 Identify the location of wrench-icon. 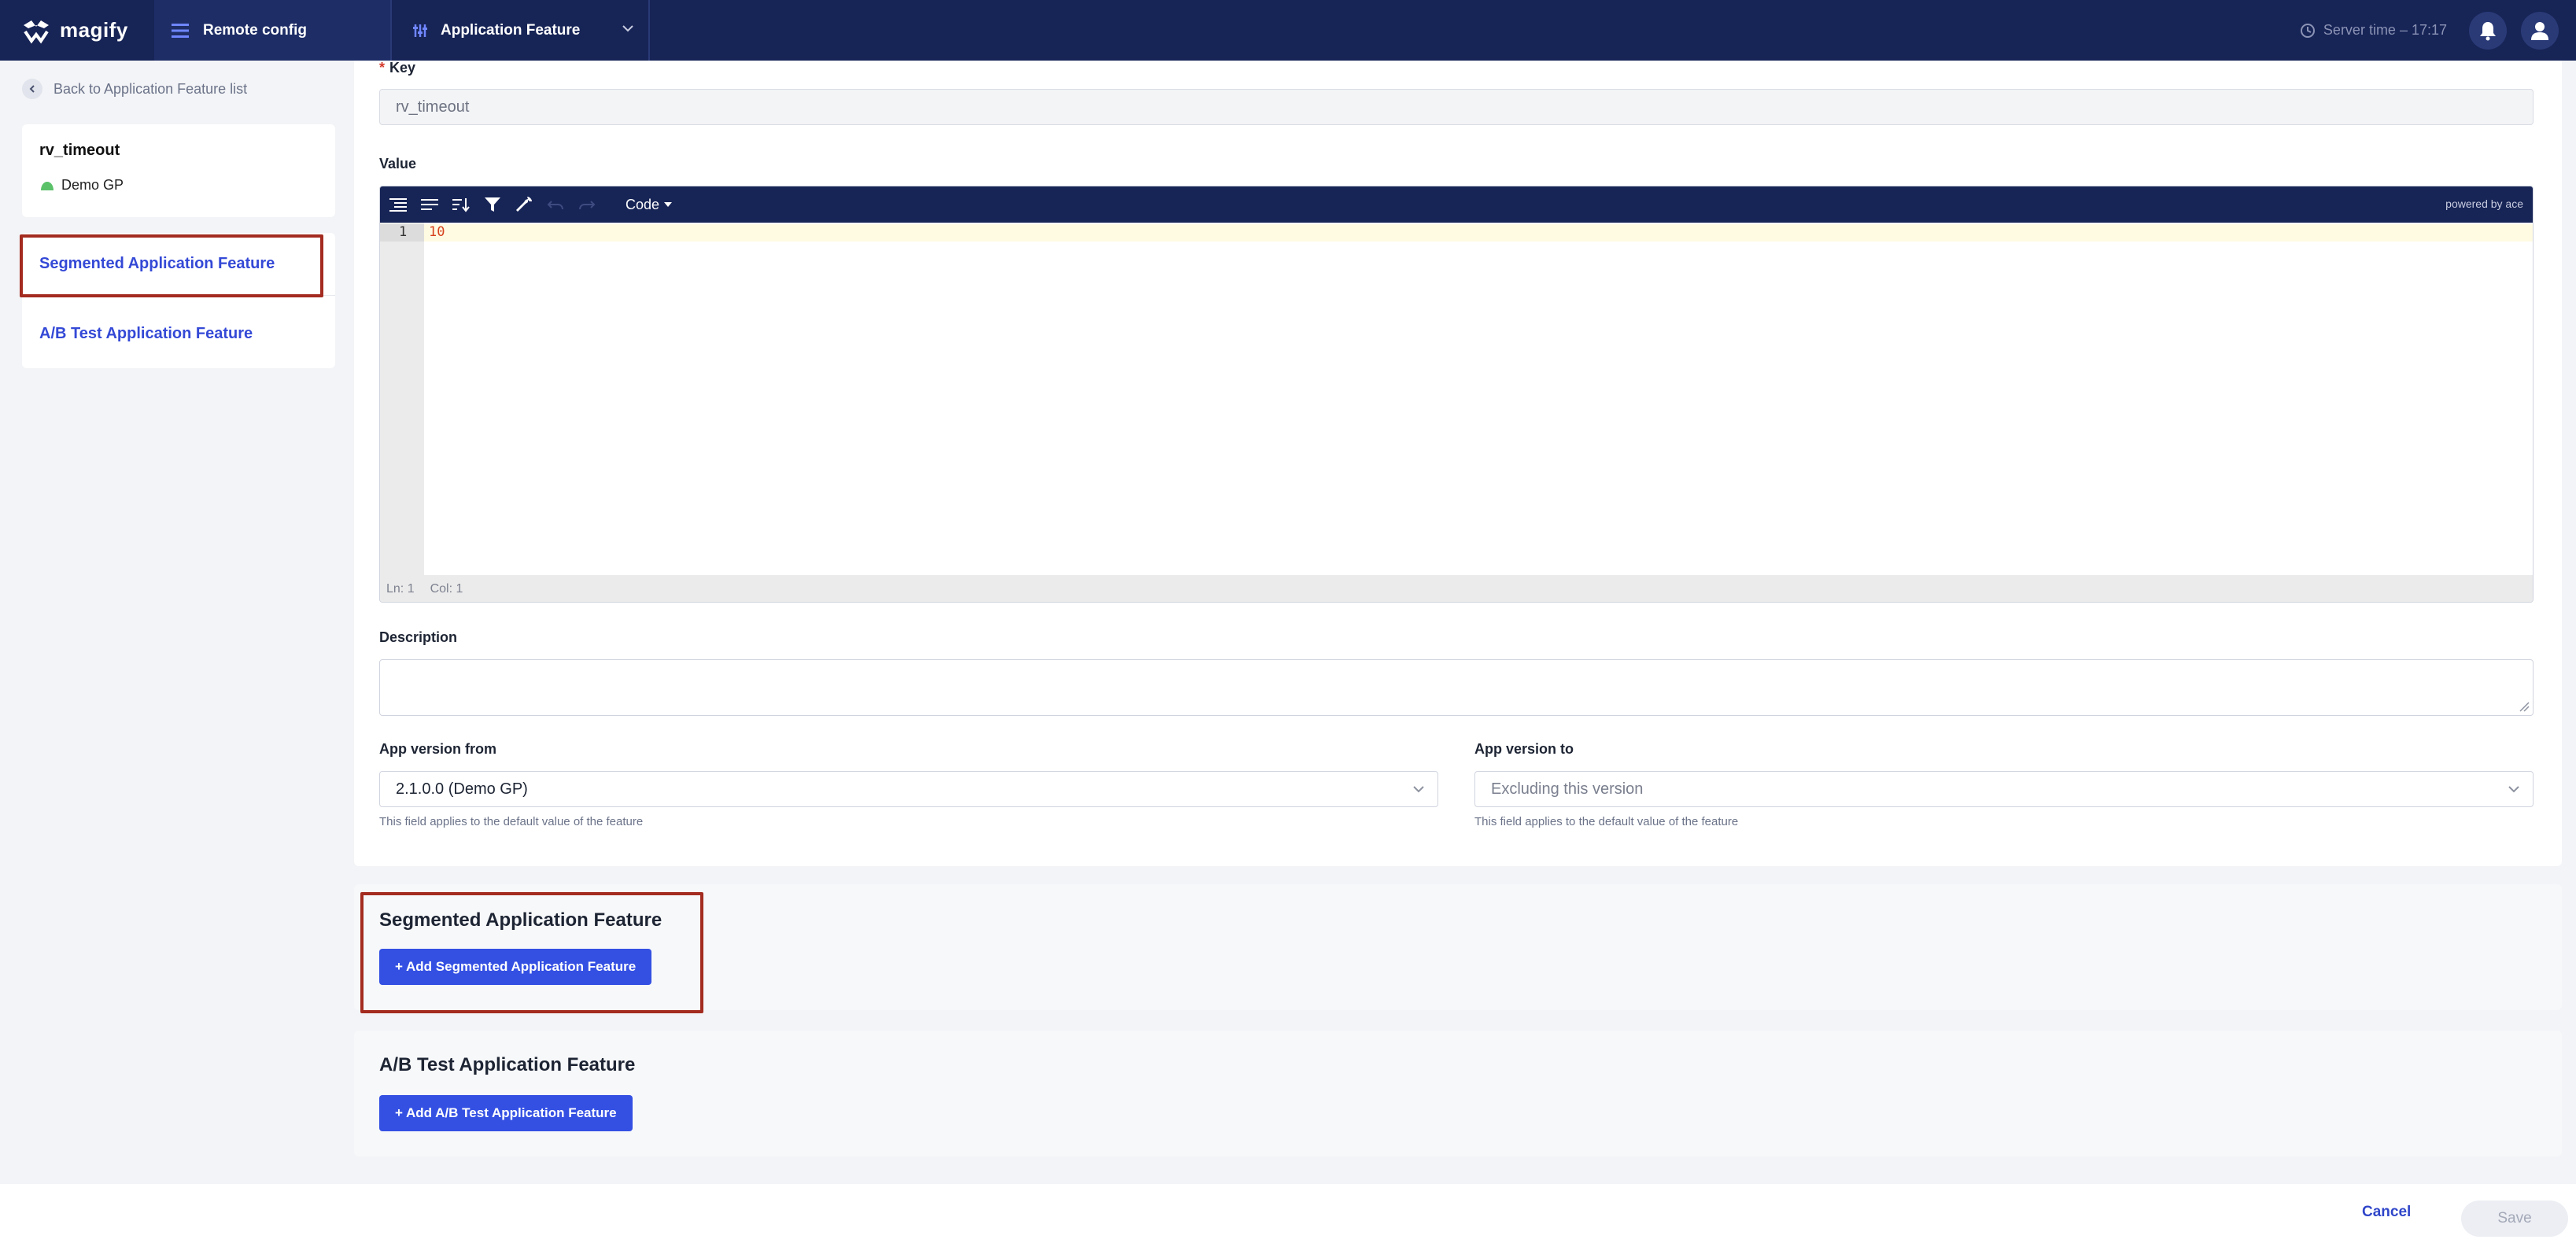
(524, 204).